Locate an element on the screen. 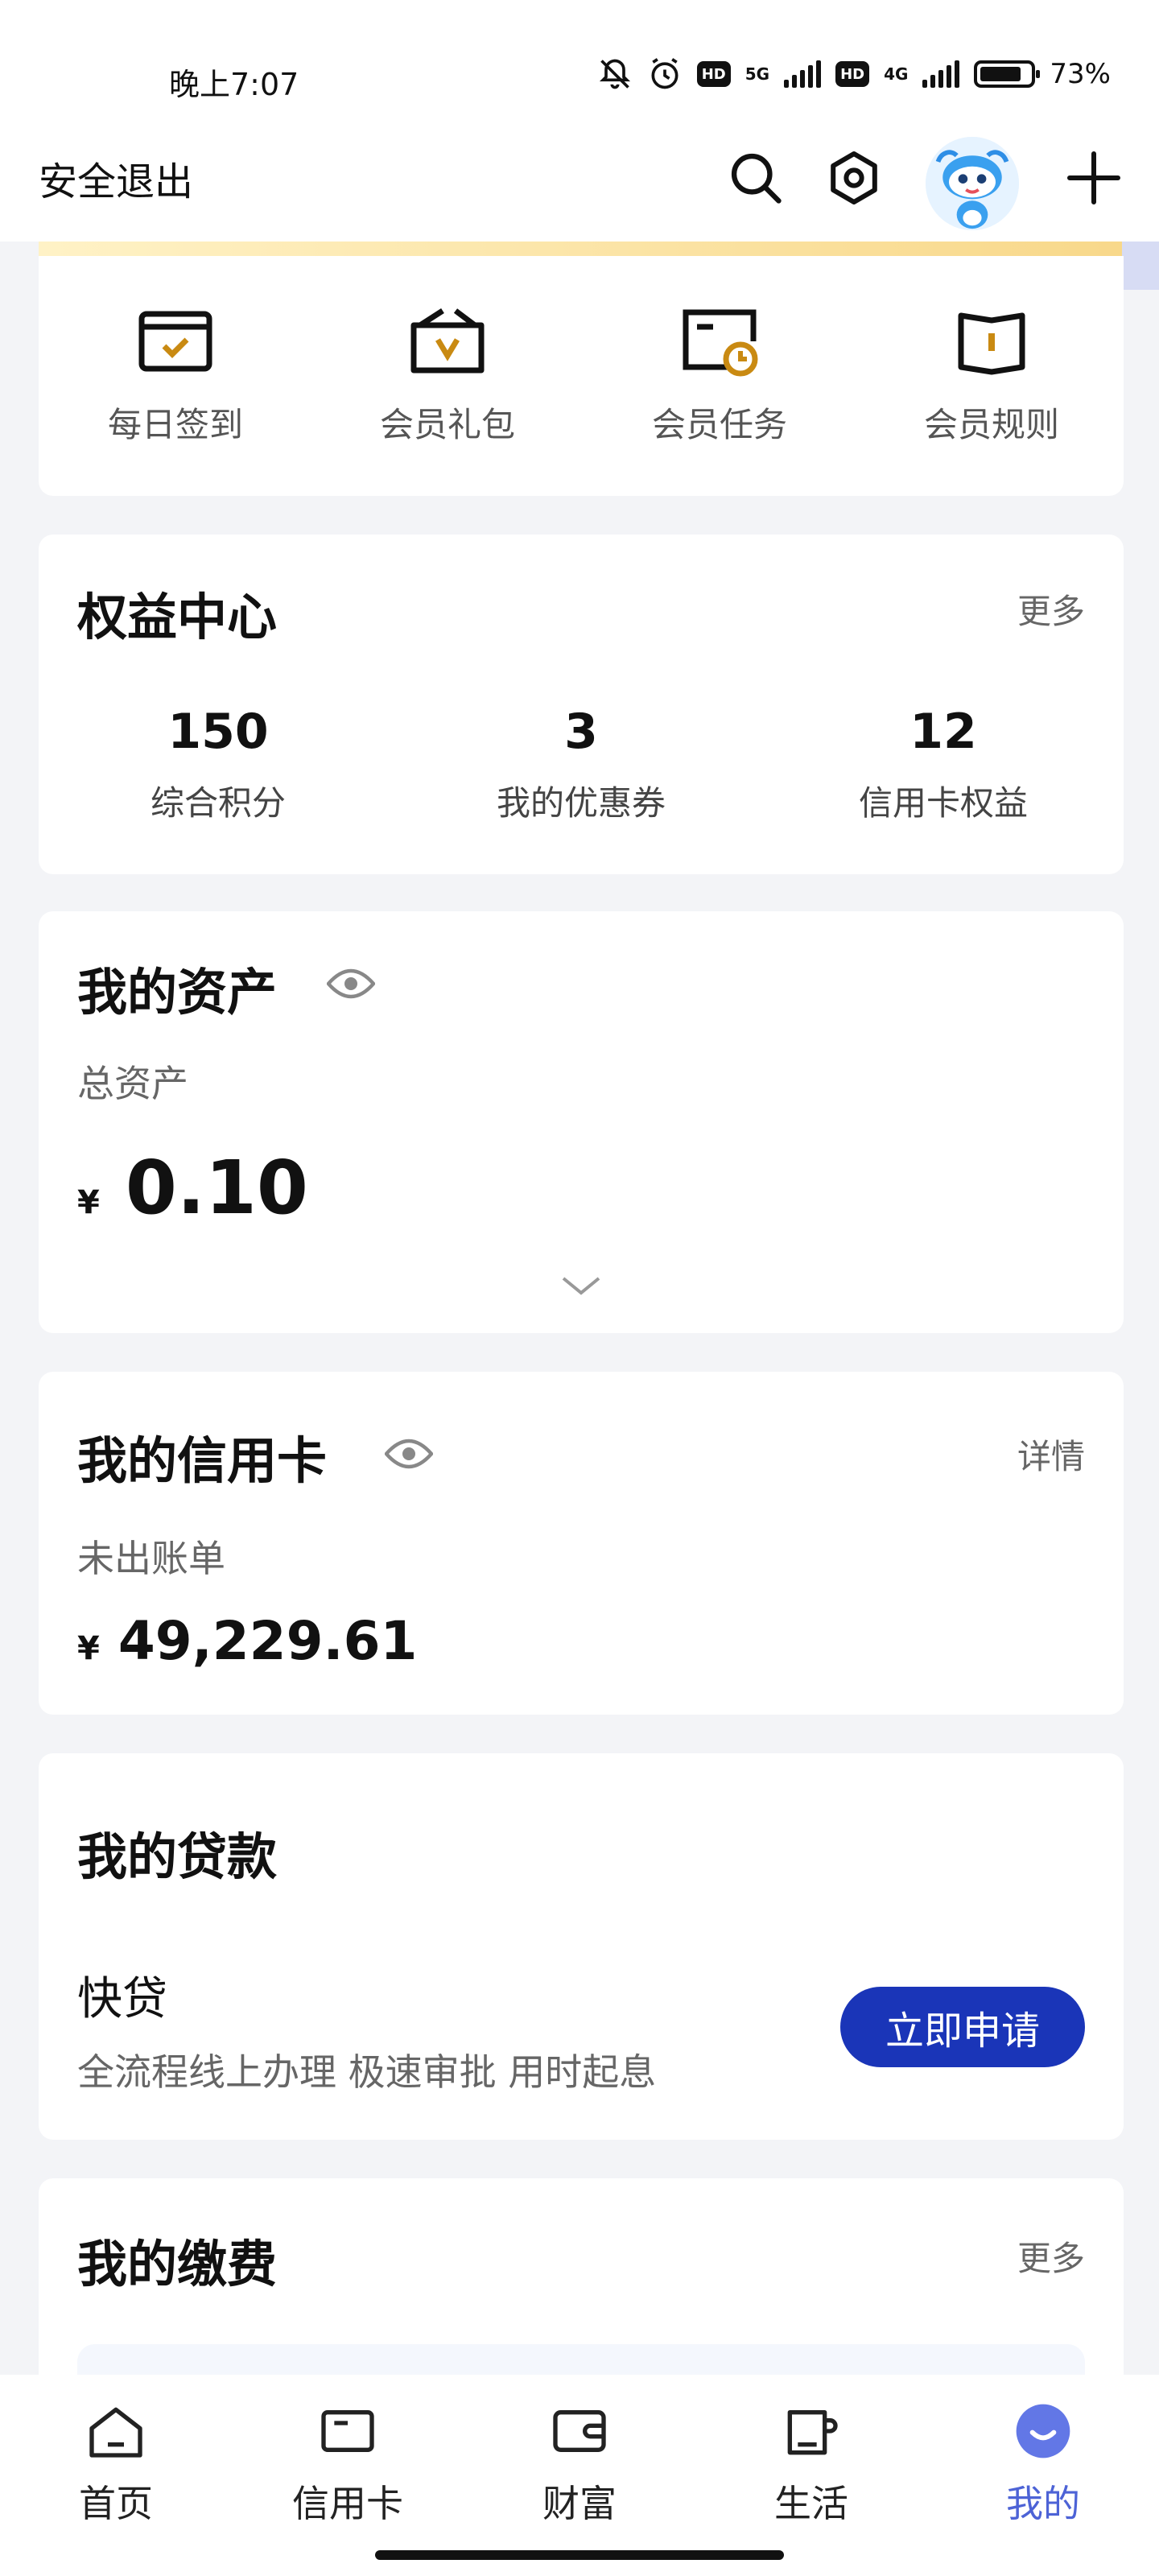 The height and width of the screenshot is (2576, 1159). cup-icon is located at coordinates (812, 2432).